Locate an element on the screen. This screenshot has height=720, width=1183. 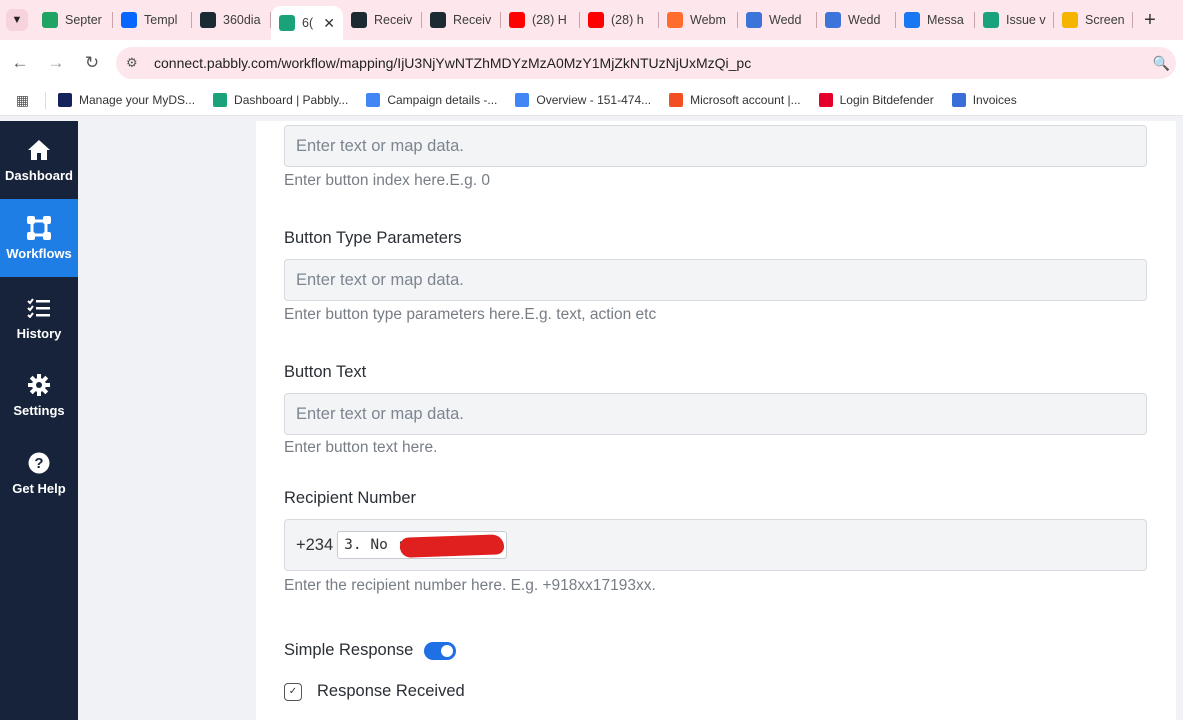
sidebar-item-dashboard: Dashboard is located at coordinates (39, 160).